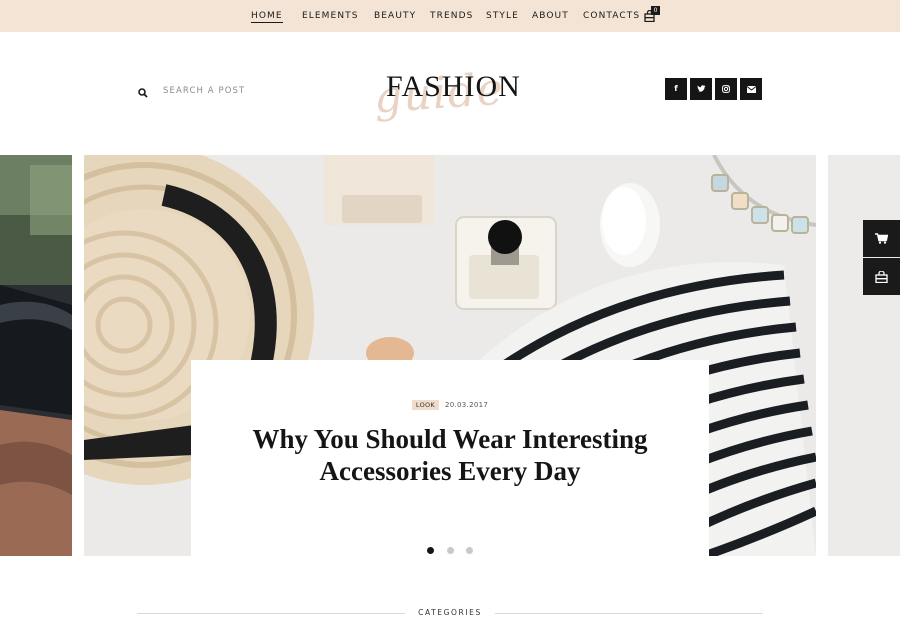 This screenshot has width=900, height=625. I want to click on categories-divider-right, so click(629, 613).